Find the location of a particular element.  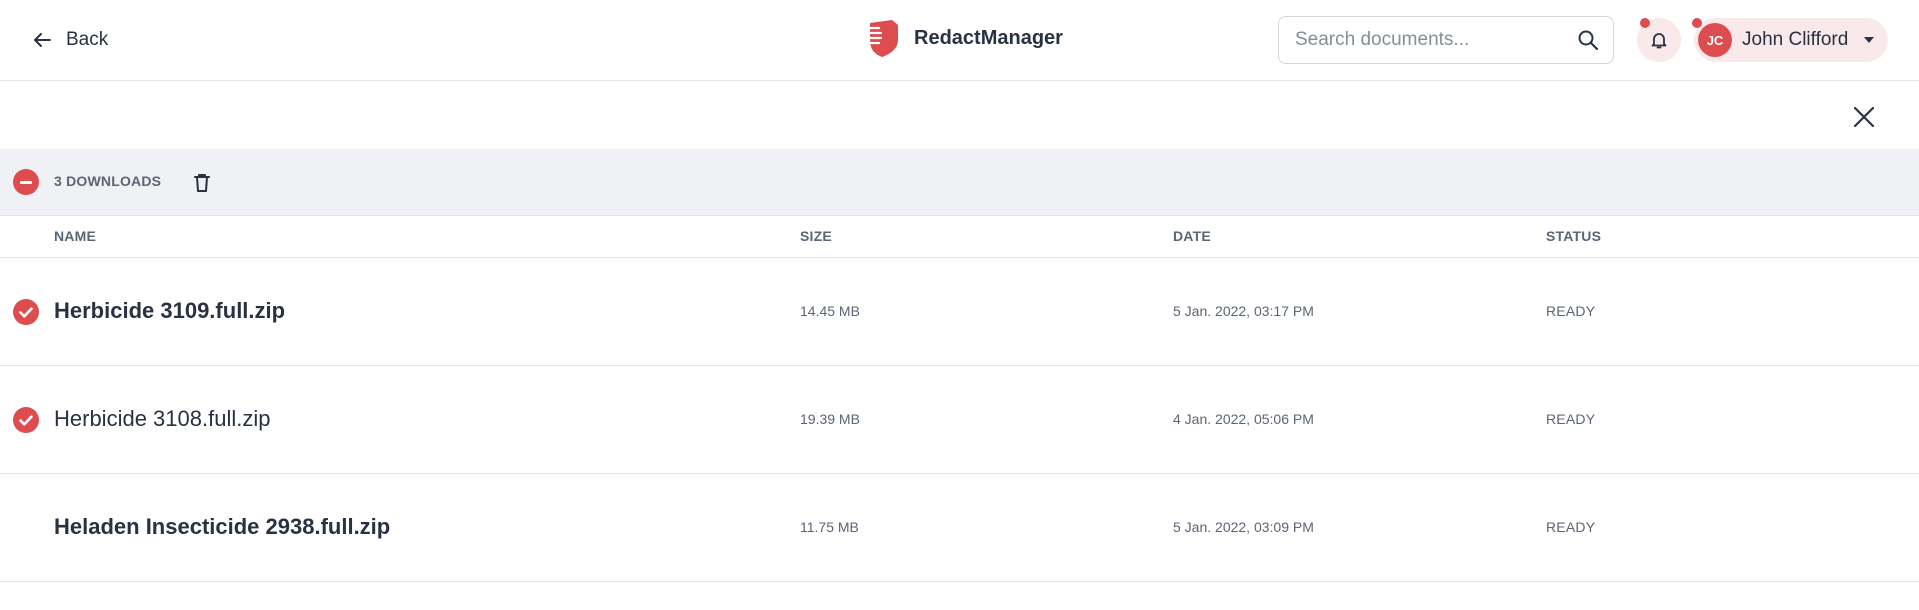

back-label: Back is located at coordinates (87, 39).